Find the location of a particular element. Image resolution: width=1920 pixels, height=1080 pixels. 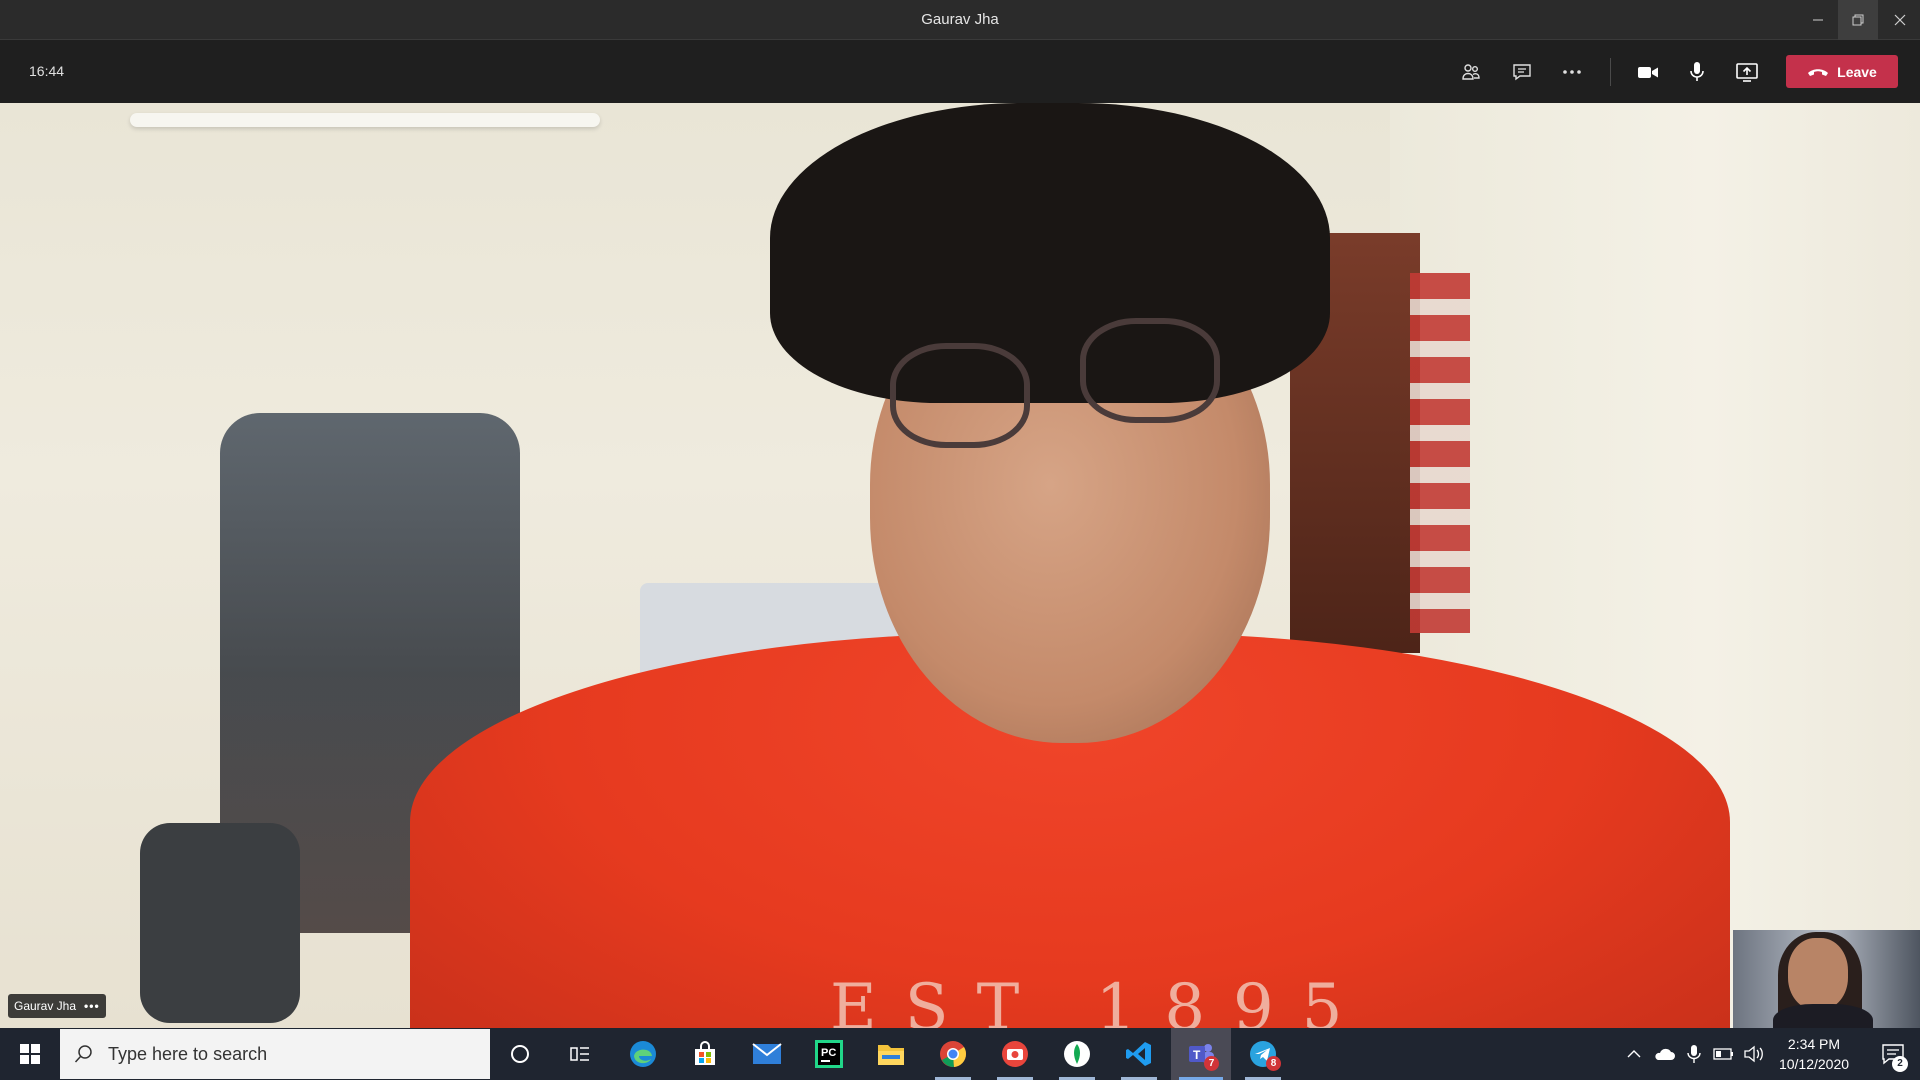

tray-microphone-icon is located at coordinates (1694, 1054).